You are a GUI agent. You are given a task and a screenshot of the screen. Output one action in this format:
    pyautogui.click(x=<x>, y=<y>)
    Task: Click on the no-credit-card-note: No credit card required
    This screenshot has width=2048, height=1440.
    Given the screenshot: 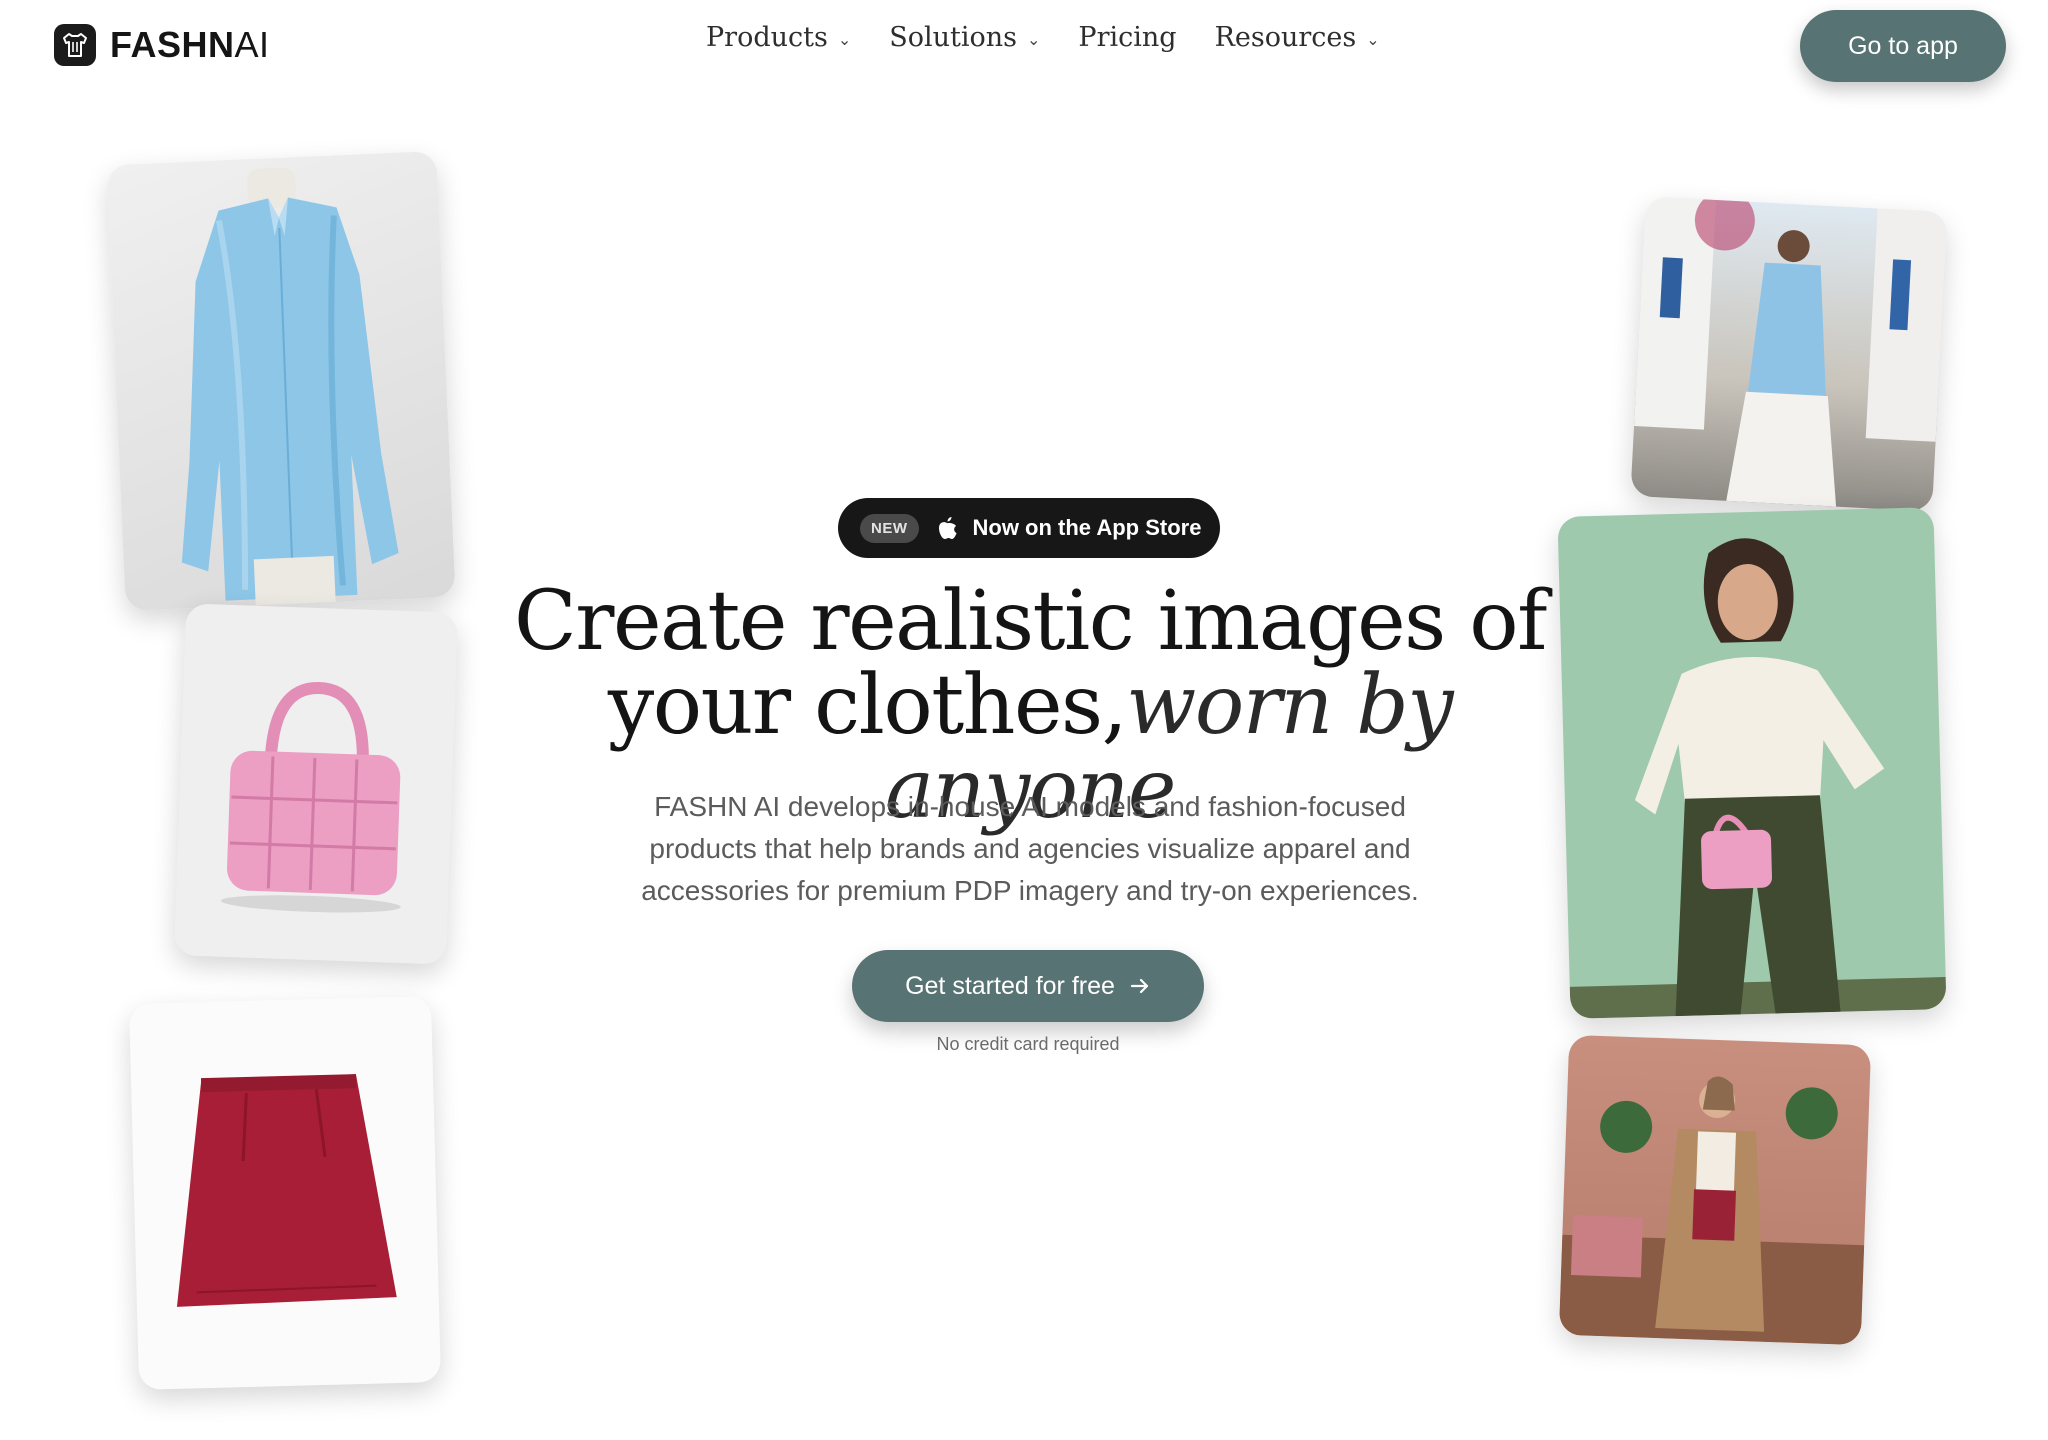 What is the action you would take?
    pyautogui.click(x=1028, y=1044)
    